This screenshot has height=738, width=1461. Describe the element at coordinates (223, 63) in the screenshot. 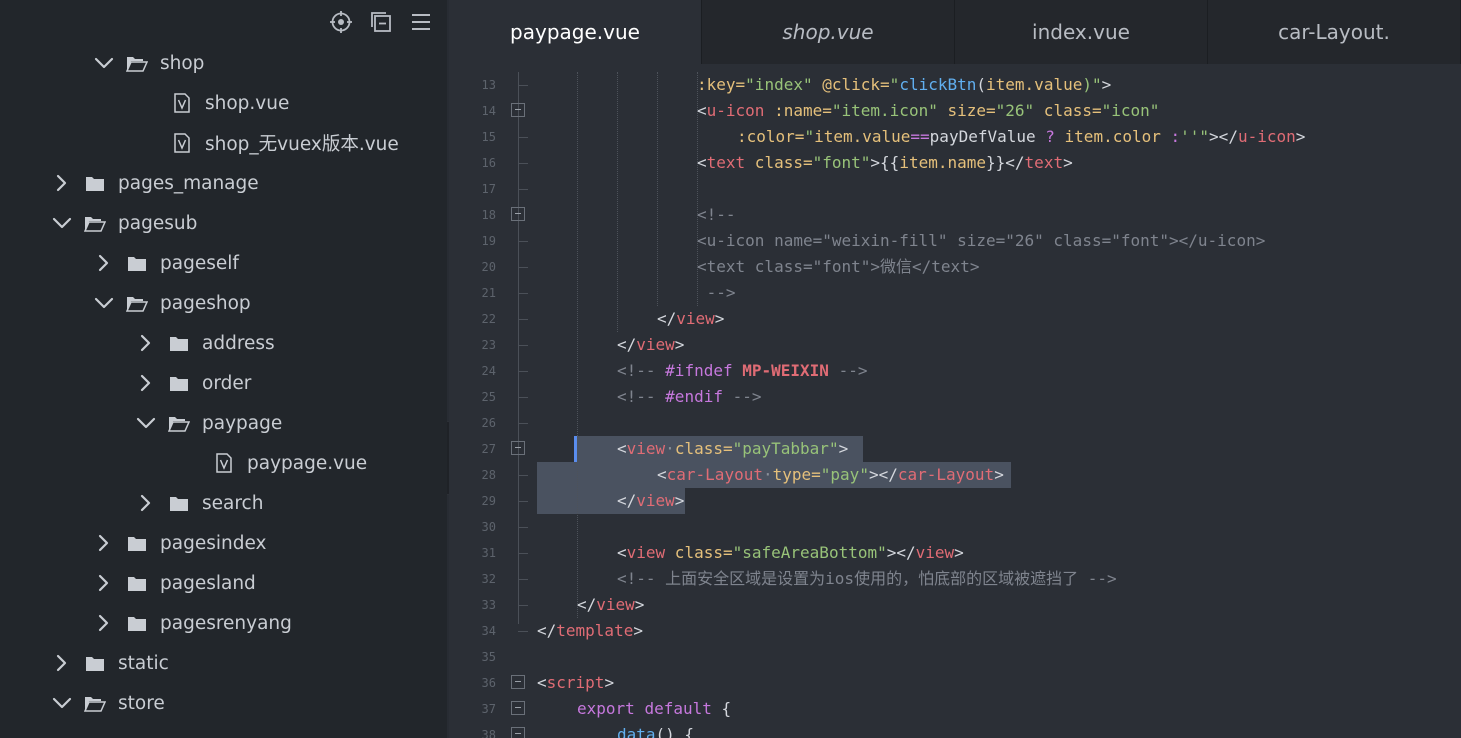

I see `tree-item-shop: shop` at that location.